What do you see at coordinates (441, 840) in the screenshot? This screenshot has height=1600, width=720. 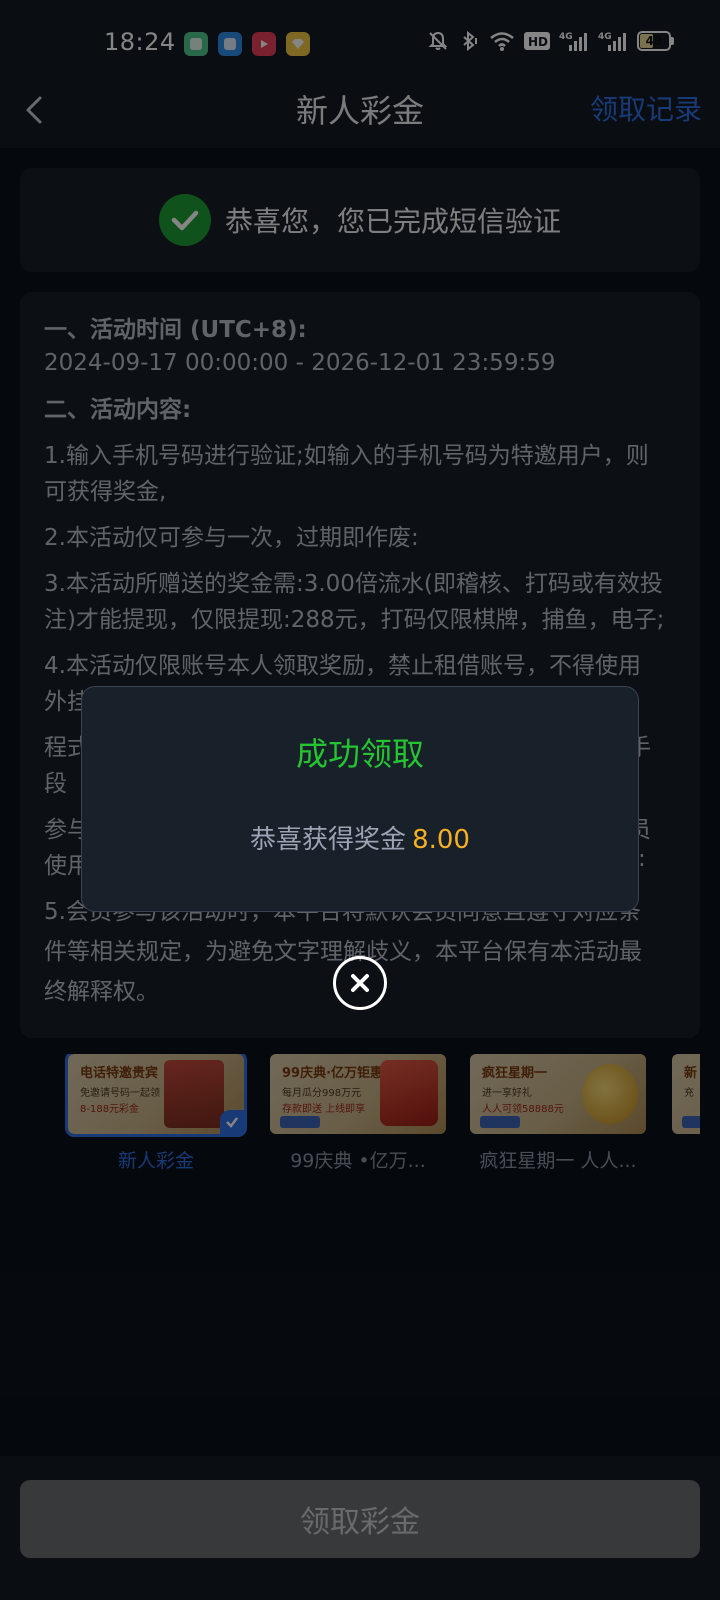 I see `bonus-amount: 8.00` at bounding box center [441, 840].